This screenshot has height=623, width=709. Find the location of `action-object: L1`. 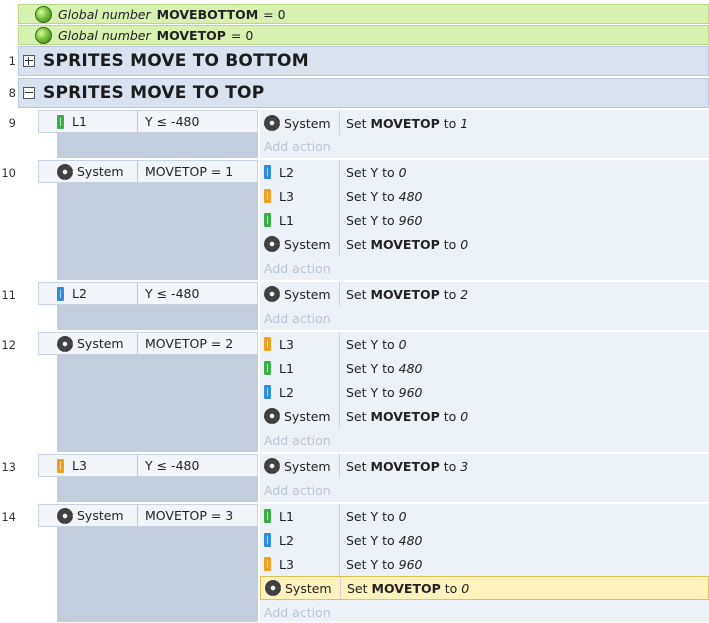

action-object: L1 is located at coordinates (286, 516).